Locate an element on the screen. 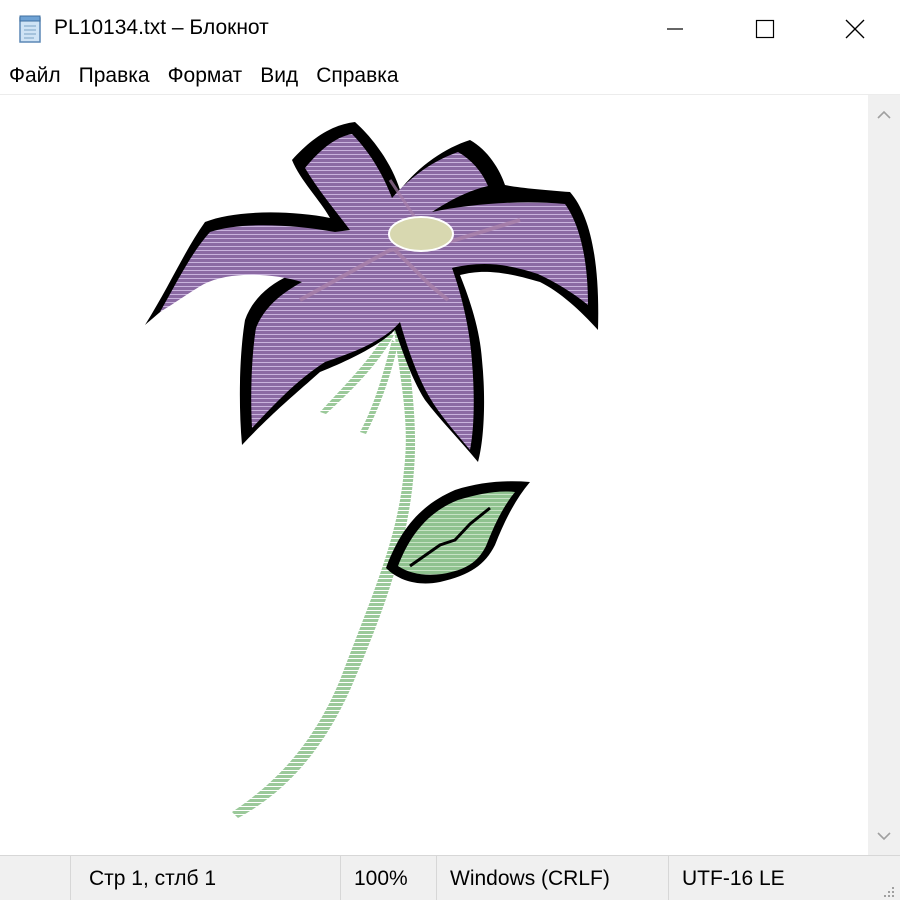  chevron-down-icon is located at coordinates (884, 836).